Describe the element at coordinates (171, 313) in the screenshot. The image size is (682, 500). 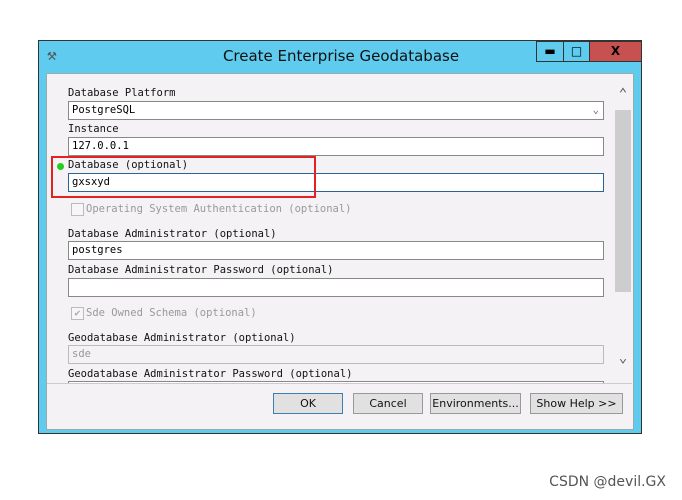
I see `sde-schema-label: Sde Owned Schema (optional)` at that location.